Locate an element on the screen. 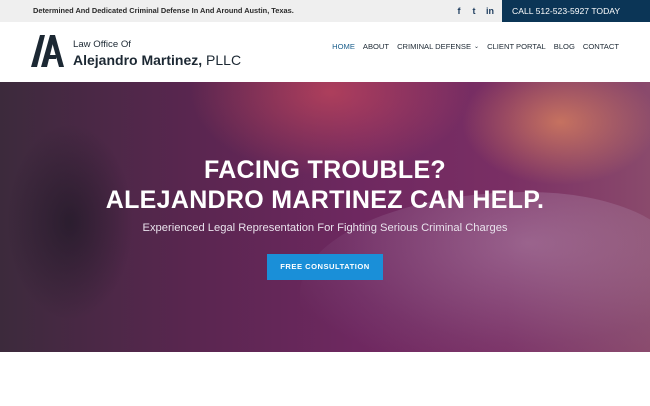 The image size is (650, 406). nav-criminal-defense-label: CRIMINAL DEFENSE is located at coordinates (434, 46).